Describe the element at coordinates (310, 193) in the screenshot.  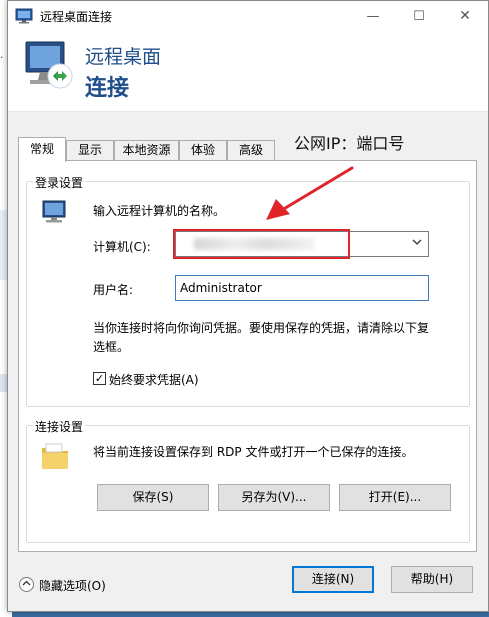
I see `annotation-arrow` at that location.